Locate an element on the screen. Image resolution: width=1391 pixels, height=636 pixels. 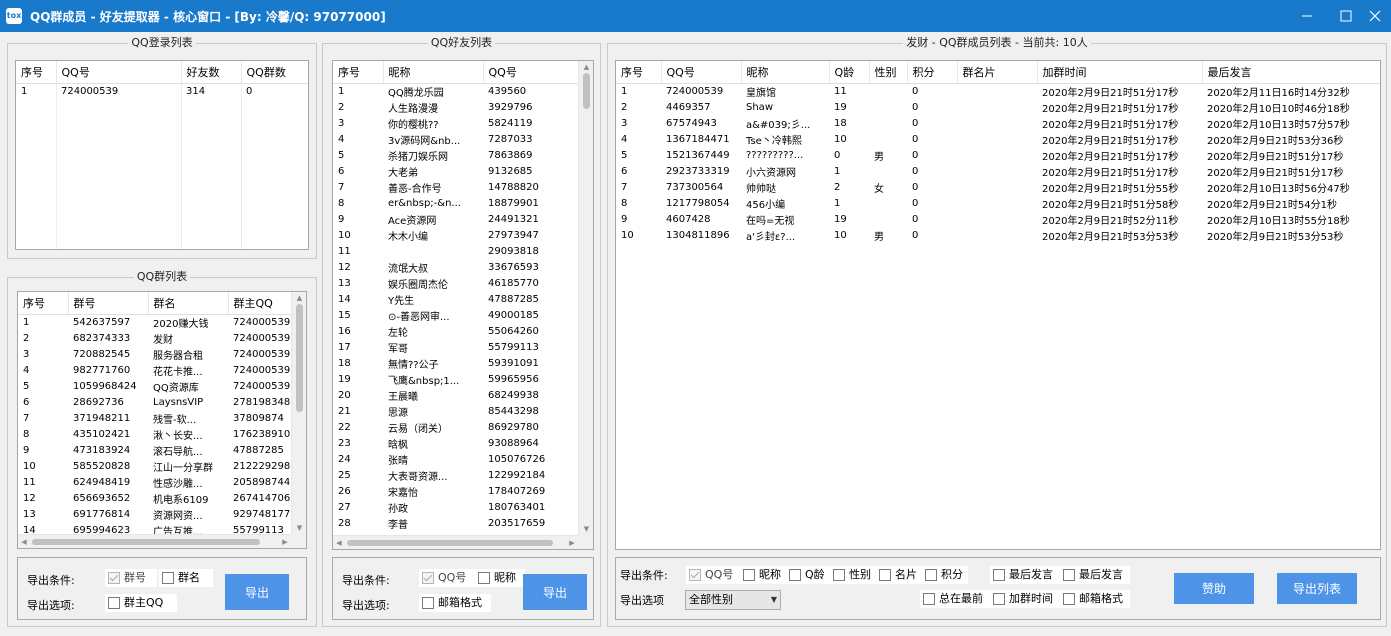
member-col-nick: 昵称 is located at coordinates (784, 72).